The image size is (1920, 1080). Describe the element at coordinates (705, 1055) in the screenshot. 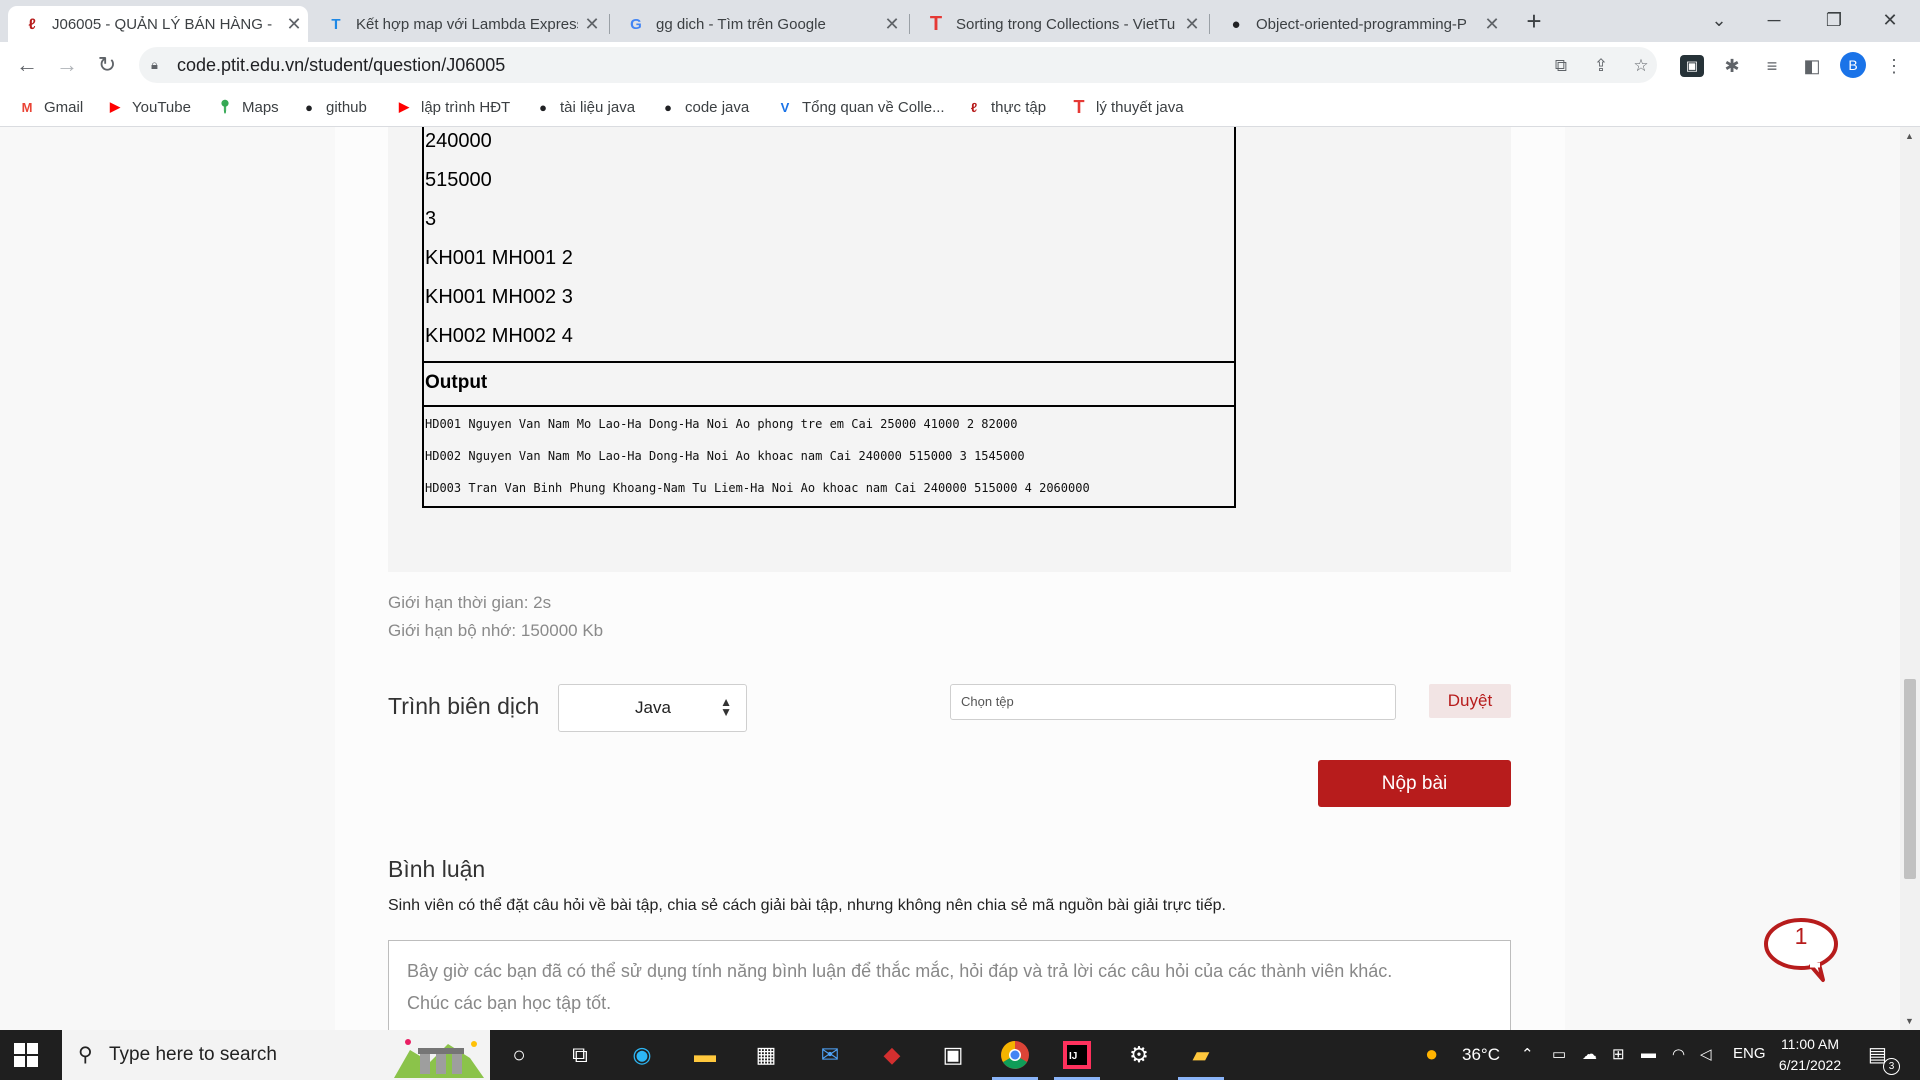

I see `file-explorer-icon: ▬` at that location.